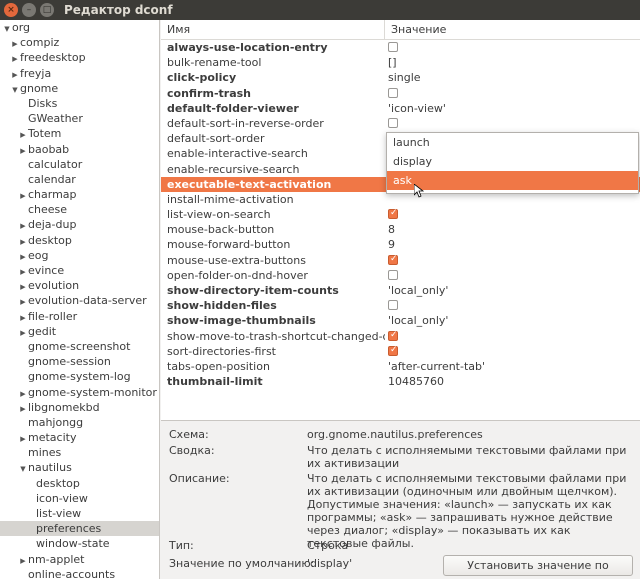 Image resolution: width=640 pixels, height=579 pixels. I want to click on tree-item: ▶ gedit, so click(79, 331).